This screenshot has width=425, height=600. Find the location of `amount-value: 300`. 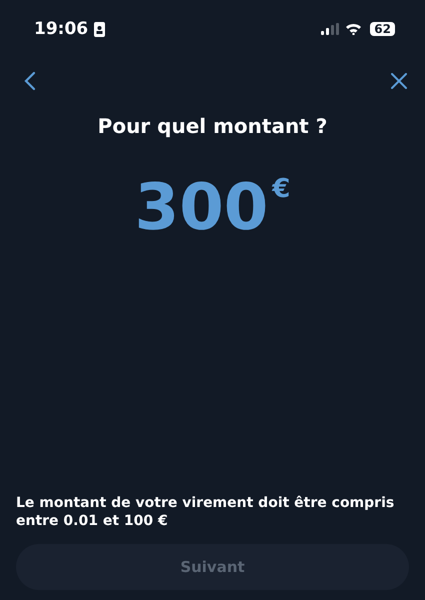

amount-value: 300 is located at coordinates (201, 208).